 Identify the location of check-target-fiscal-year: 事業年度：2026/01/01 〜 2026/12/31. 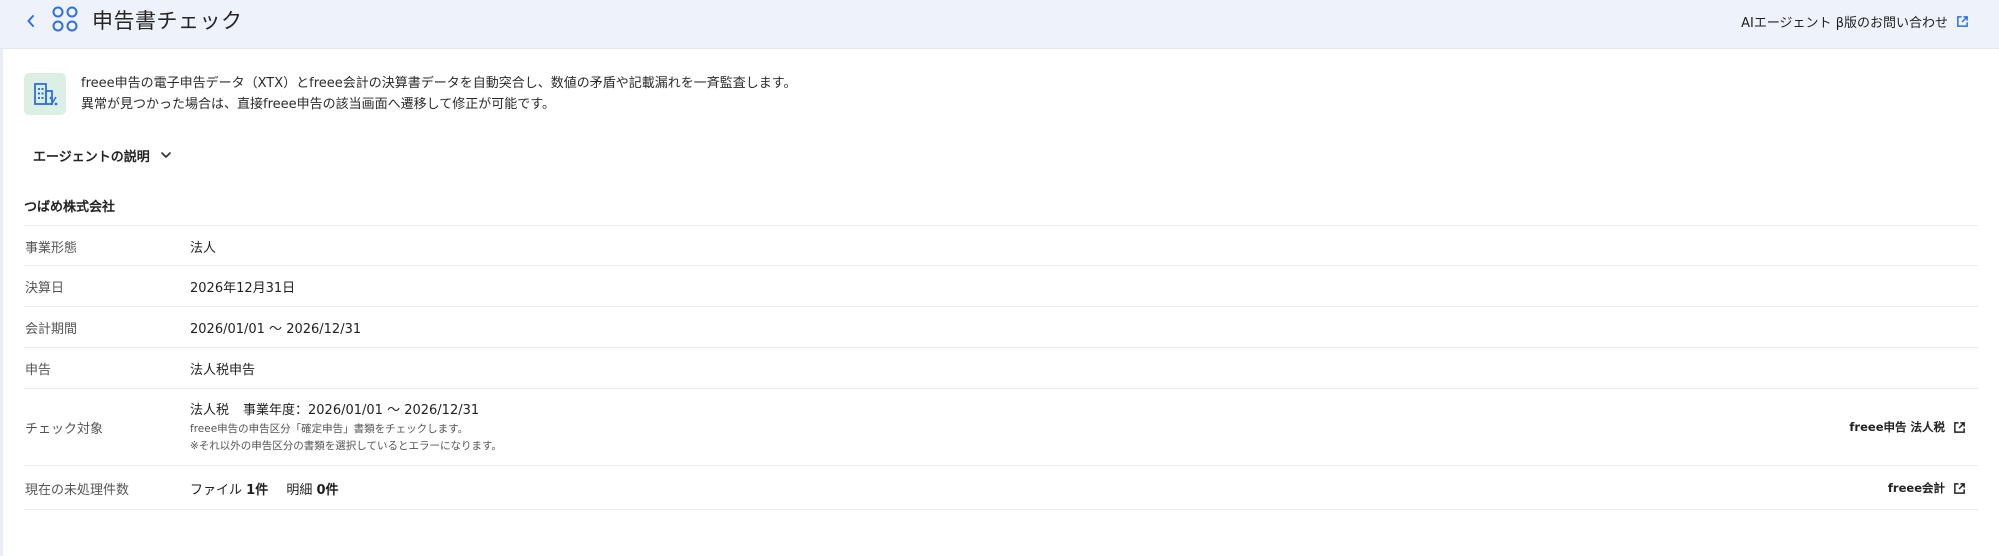
(361, 410).